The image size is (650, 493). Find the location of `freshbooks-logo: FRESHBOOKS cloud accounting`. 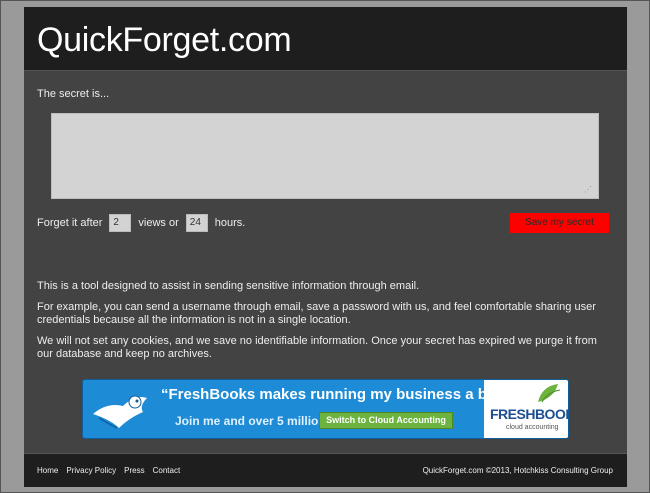

freshbooks-logo: FRESHBOOKS cloud accounting is located at coordinates (526, 409).